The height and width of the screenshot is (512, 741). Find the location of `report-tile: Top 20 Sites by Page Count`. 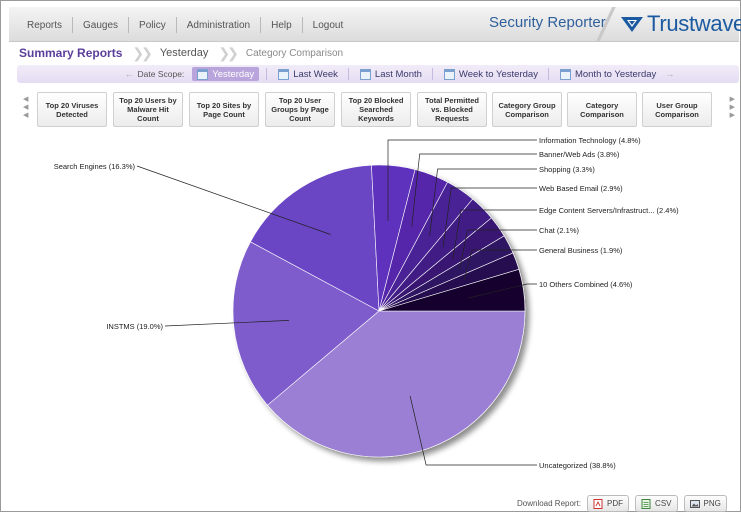

report-tile: Top 20 Sites by Page Count is located at coordinates (224, 109).